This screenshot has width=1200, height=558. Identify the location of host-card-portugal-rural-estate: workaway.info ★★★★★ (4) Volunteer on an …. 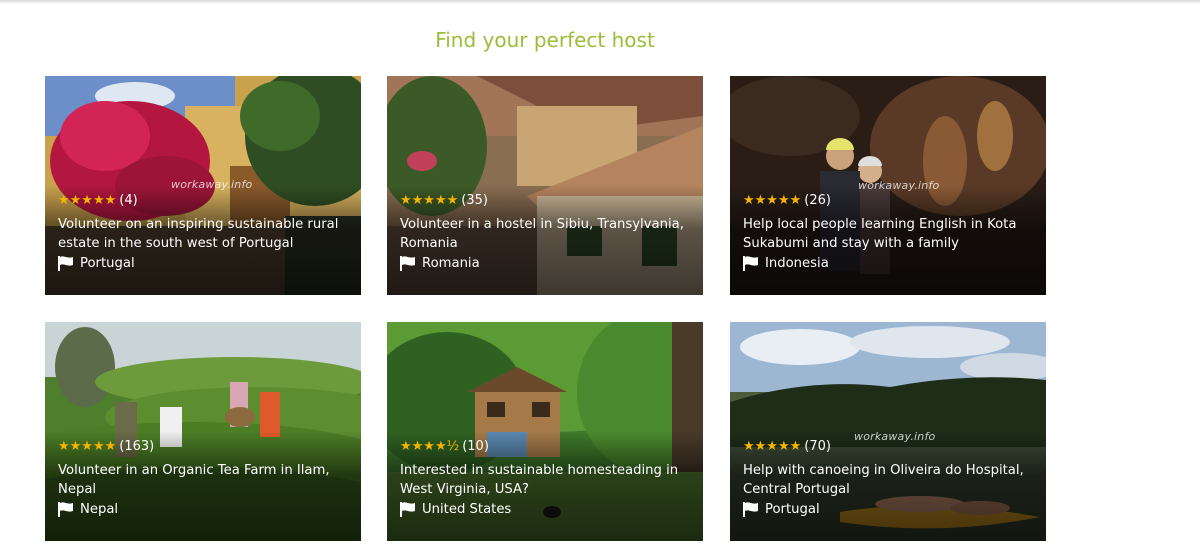
(203, 185).